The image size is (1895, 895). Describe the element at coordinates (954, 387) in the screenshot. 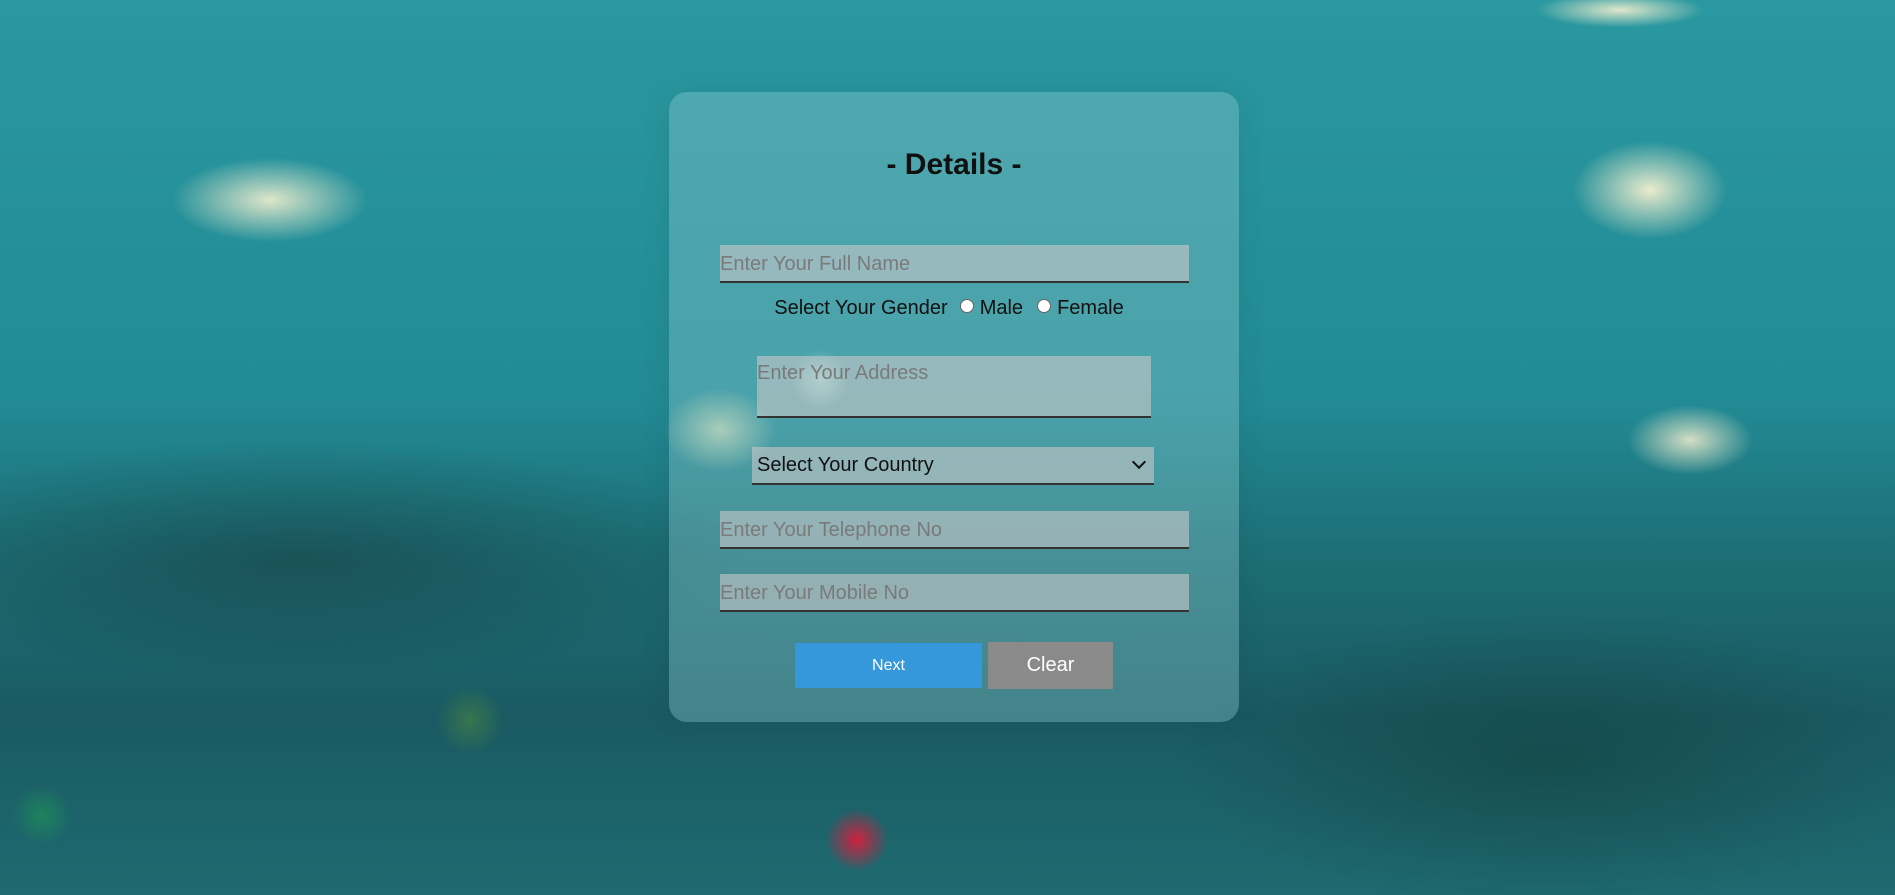

I see `address-textarea` at that location.